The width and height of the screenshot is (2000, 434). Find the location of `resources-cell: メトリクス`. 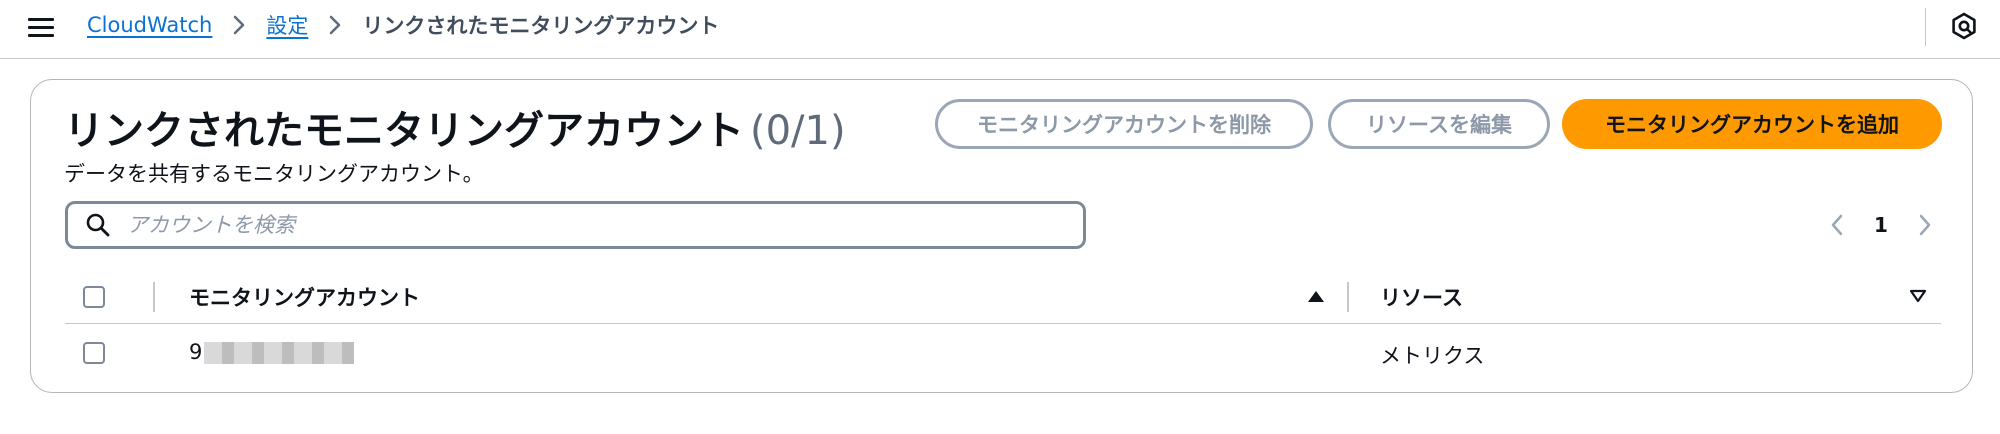

resources-cell: メトリクス is located at coordinates (1432, 356).